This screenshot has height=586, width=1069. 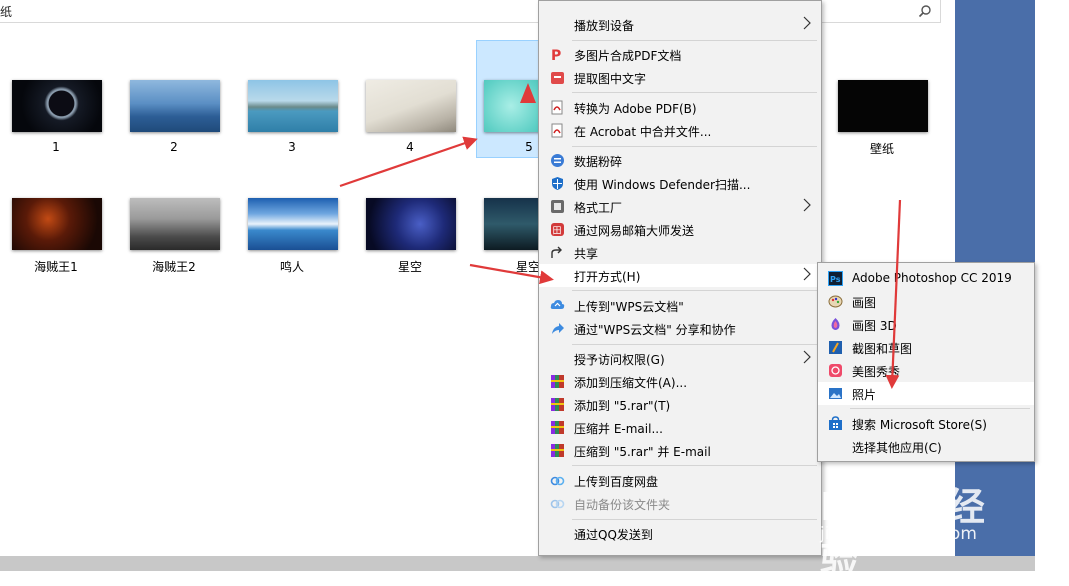 I want to click on menu-item-wps-share: 通过"WPS云文档" 分享和协作, so click(x=680, y=328).